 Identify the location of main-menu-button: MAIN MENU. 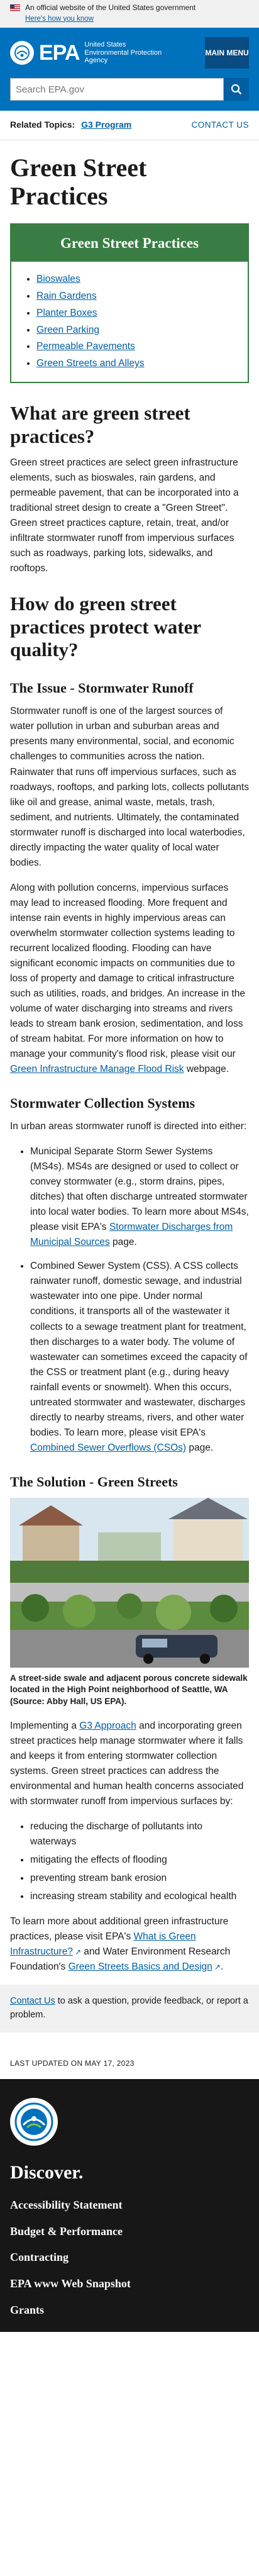
(227, 52).